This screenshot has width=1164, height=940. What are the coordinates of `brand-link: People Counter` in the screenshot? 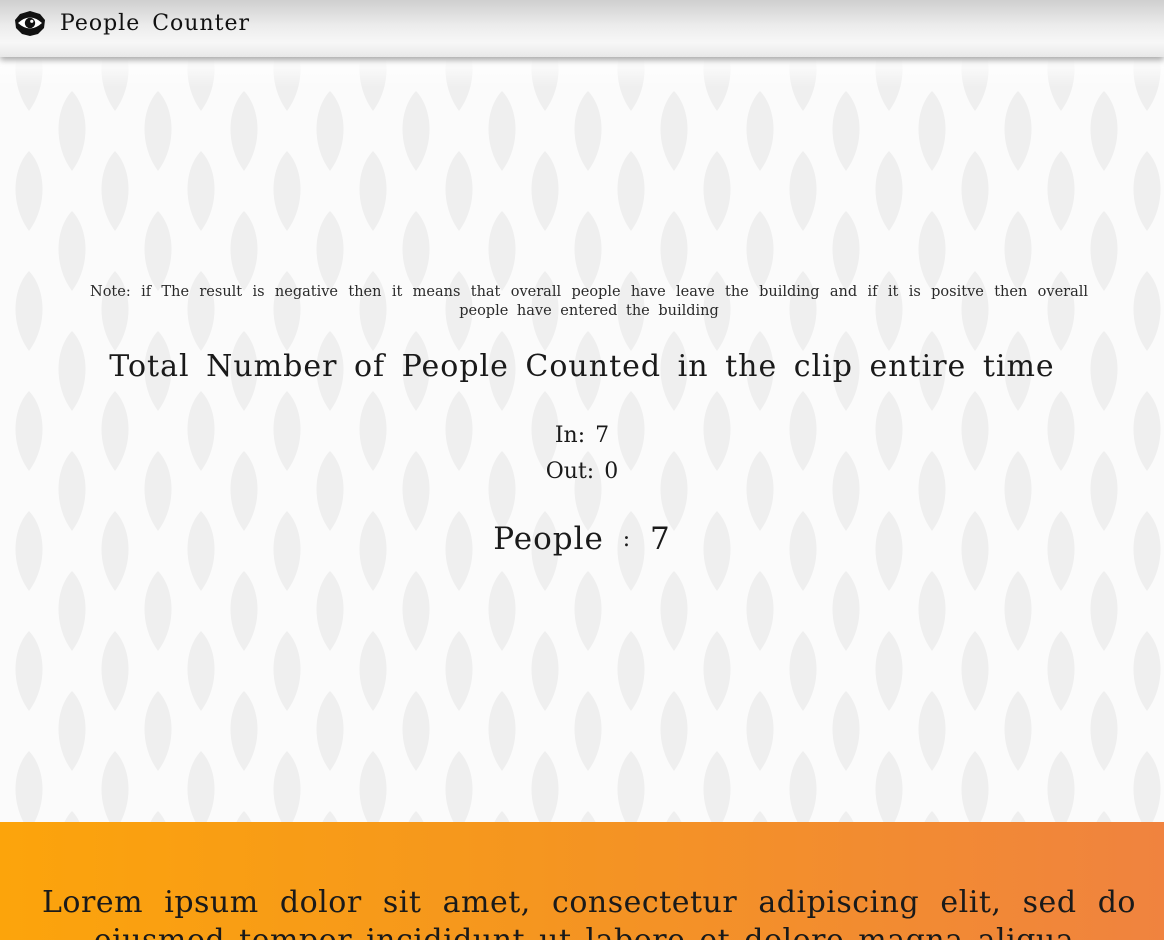 It's located at (132, 23).